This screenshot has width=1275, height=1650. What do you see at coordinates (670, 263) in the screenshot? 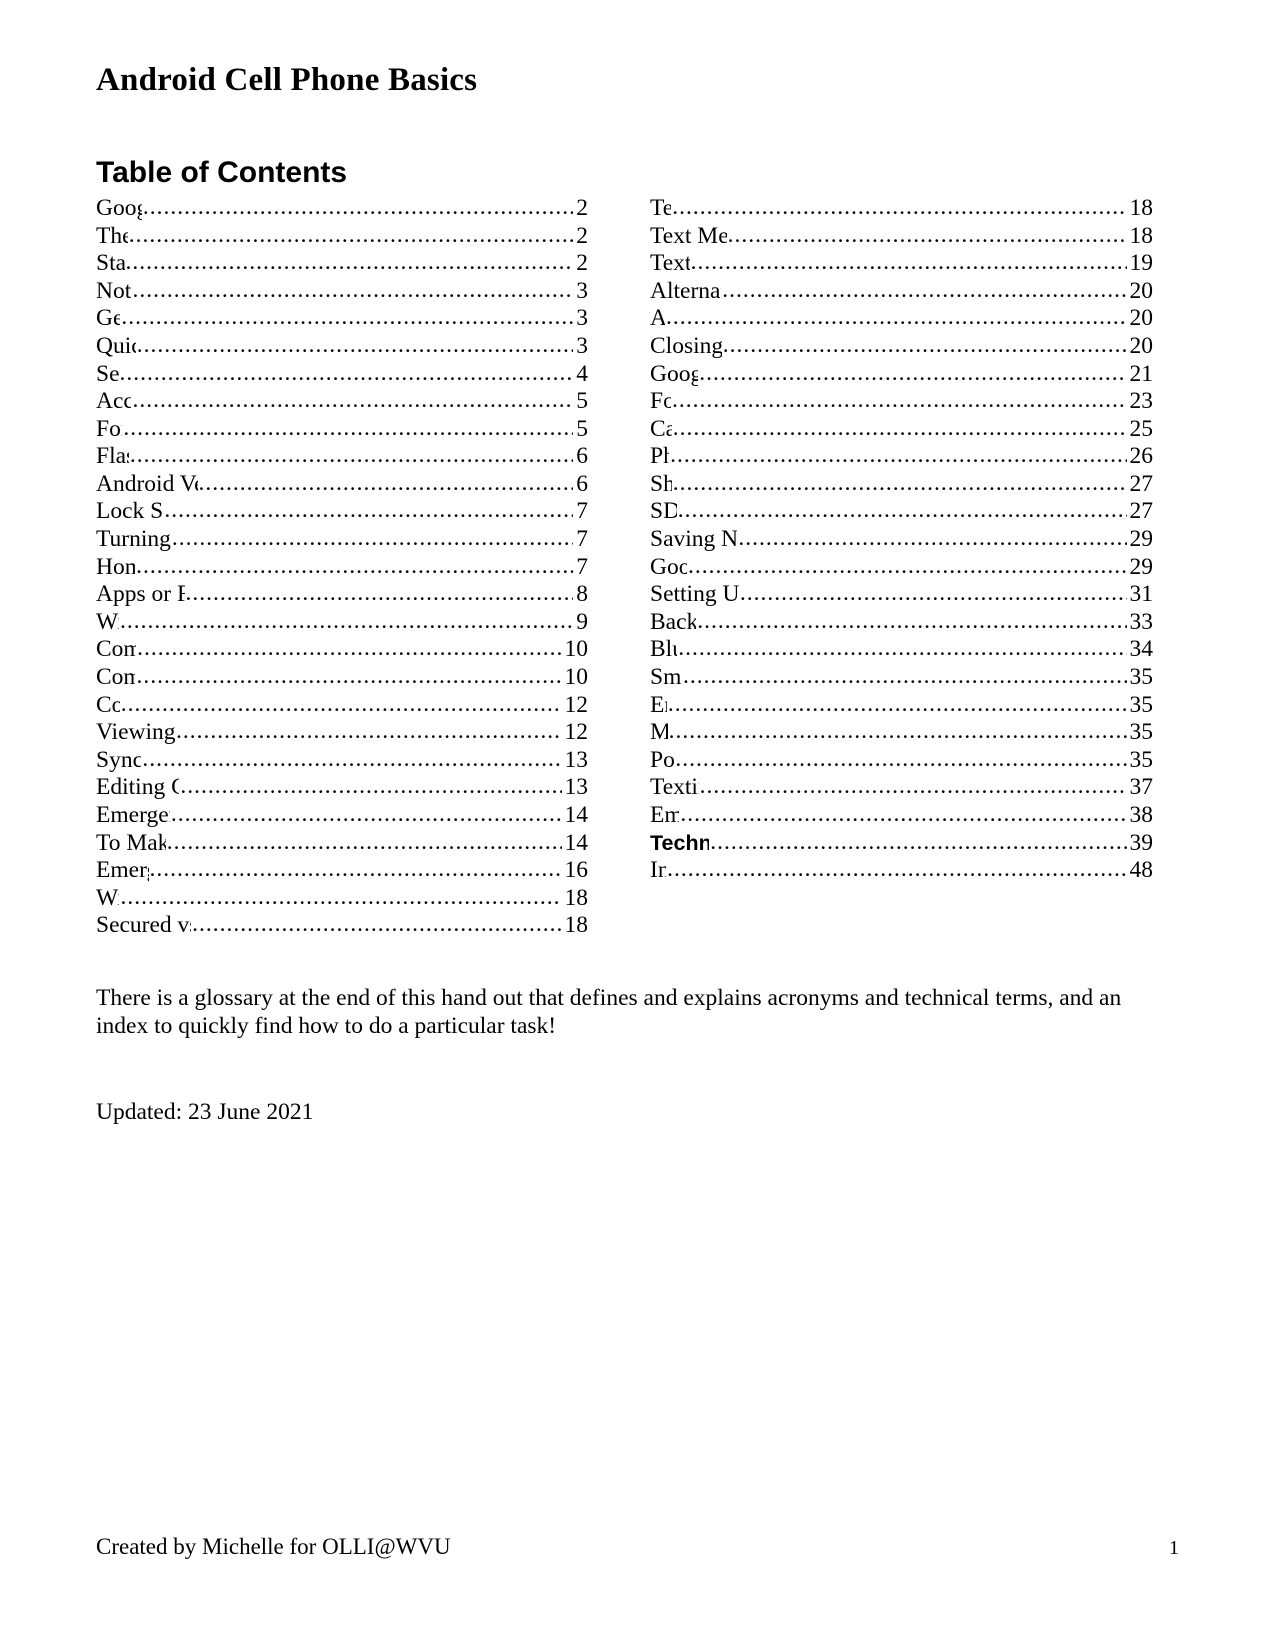
I see `toc-entry-label: Text Messages` at bounding box center [670, 263].